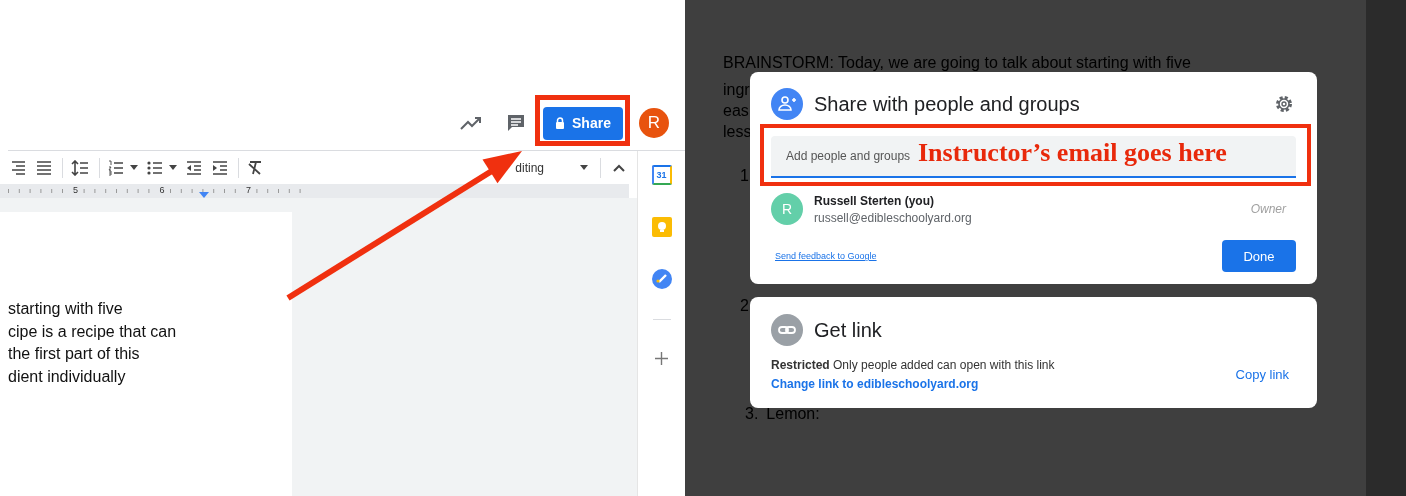 The height and width of the screenshot is (496, 1406). What do you see at coordinates (529, 167) in the screenshot?
I see `mode-label: diting` at bounding box center [529, 167].